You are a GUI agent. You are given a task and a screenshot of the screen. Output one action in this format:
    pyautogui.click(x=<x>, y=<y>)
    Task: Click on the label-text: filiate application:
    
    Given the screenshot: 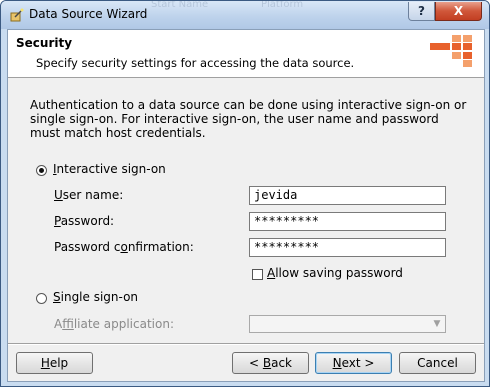 What is the action you would take?
    pyautogui.click(x=123, y=324)
    